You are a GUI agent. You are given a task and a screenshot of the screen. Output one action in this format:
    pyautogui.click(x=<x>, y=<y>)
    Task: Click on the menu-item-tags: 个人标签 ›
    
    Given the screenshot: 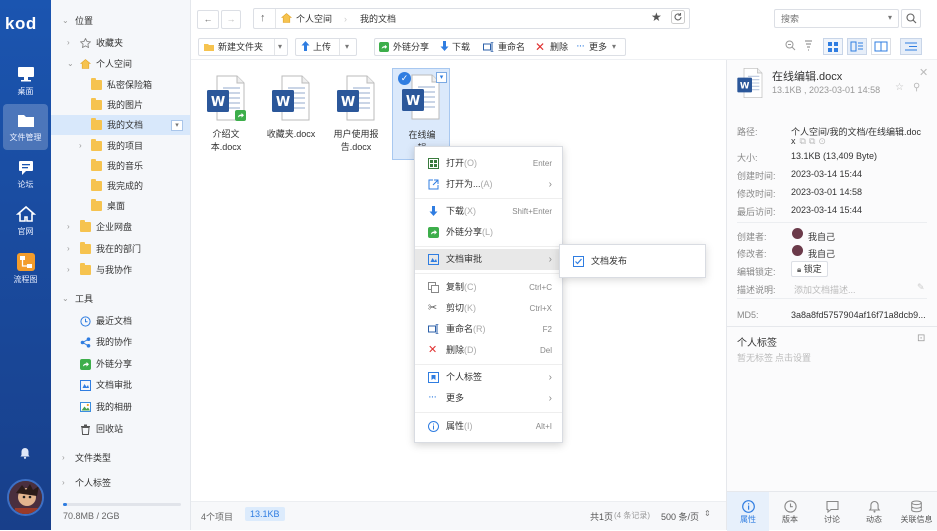 What is the action you would take?
    pyautogui.click(x=488, y=377)
    